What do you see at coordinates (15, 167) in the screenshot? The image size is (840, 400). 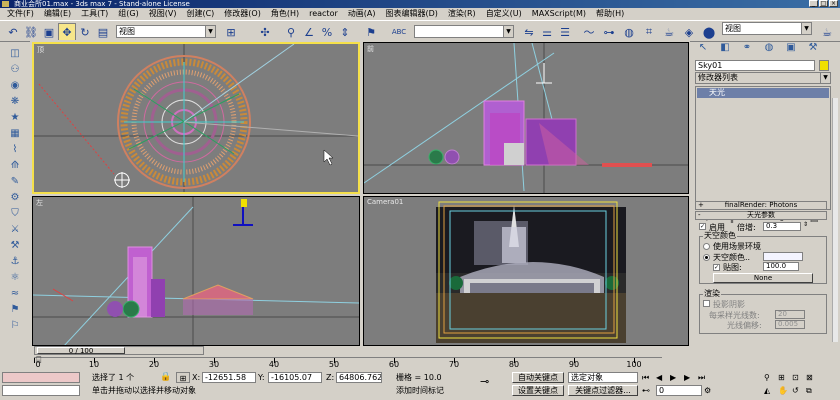 I see `dynamics-icon: ⟰` at bounding box center [15, 167].